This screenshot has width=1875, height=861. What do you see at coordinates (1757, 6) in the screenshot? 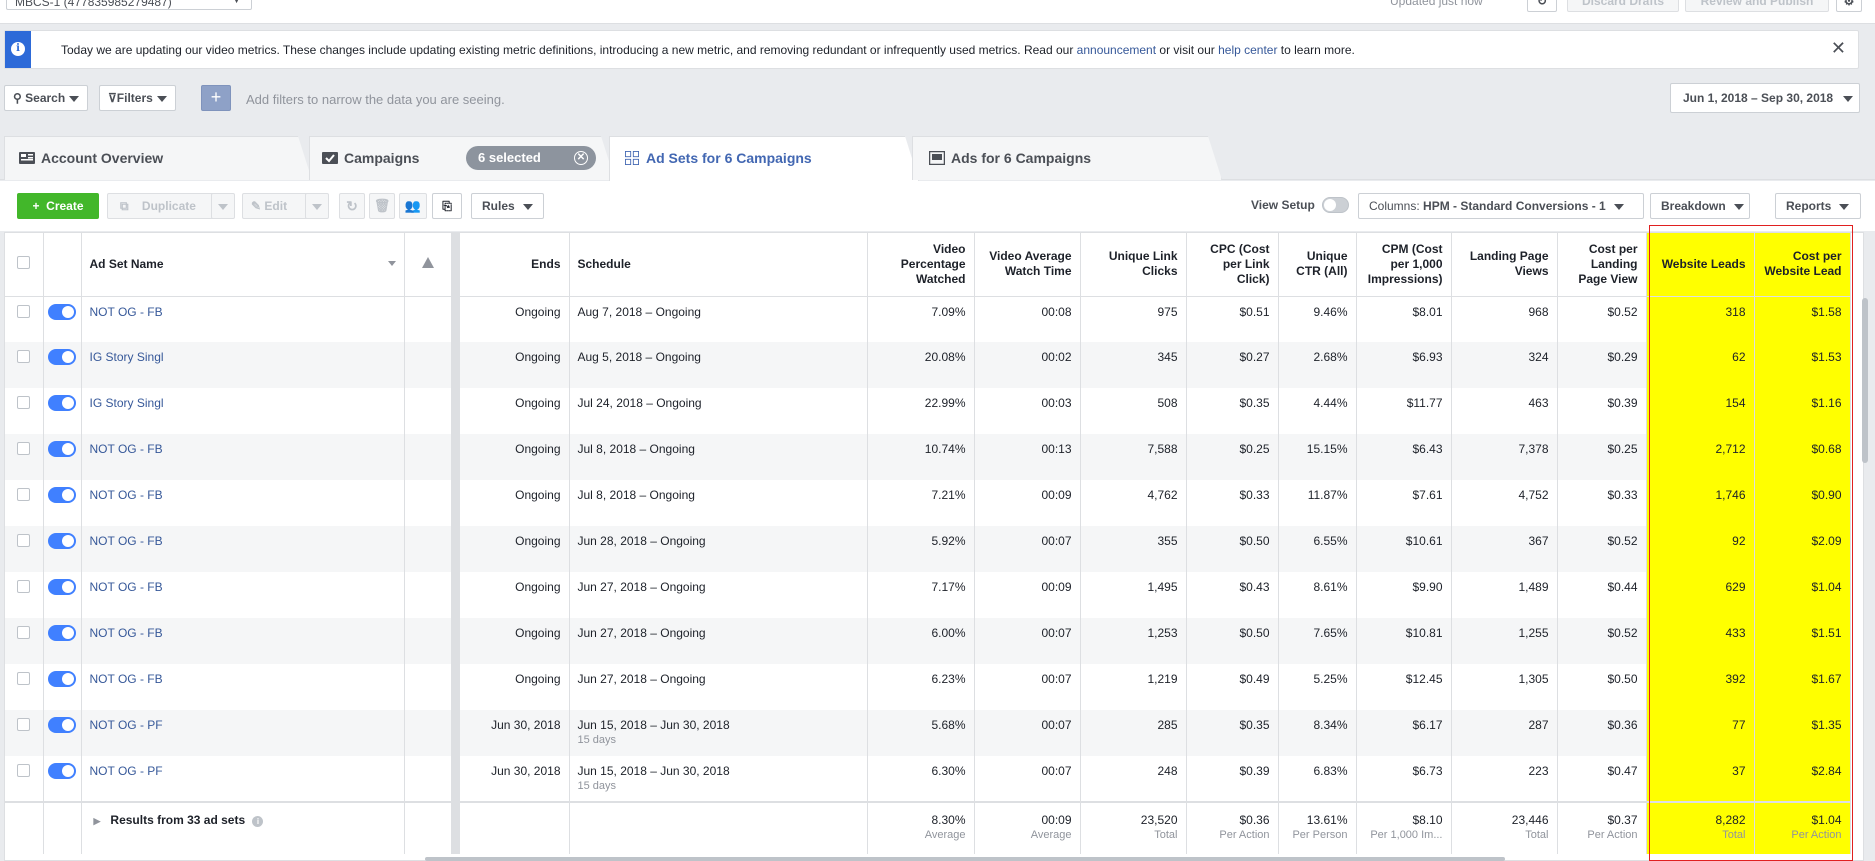
I see `review-publish-button: Review and Publish` at bounding box center [1757, 6].